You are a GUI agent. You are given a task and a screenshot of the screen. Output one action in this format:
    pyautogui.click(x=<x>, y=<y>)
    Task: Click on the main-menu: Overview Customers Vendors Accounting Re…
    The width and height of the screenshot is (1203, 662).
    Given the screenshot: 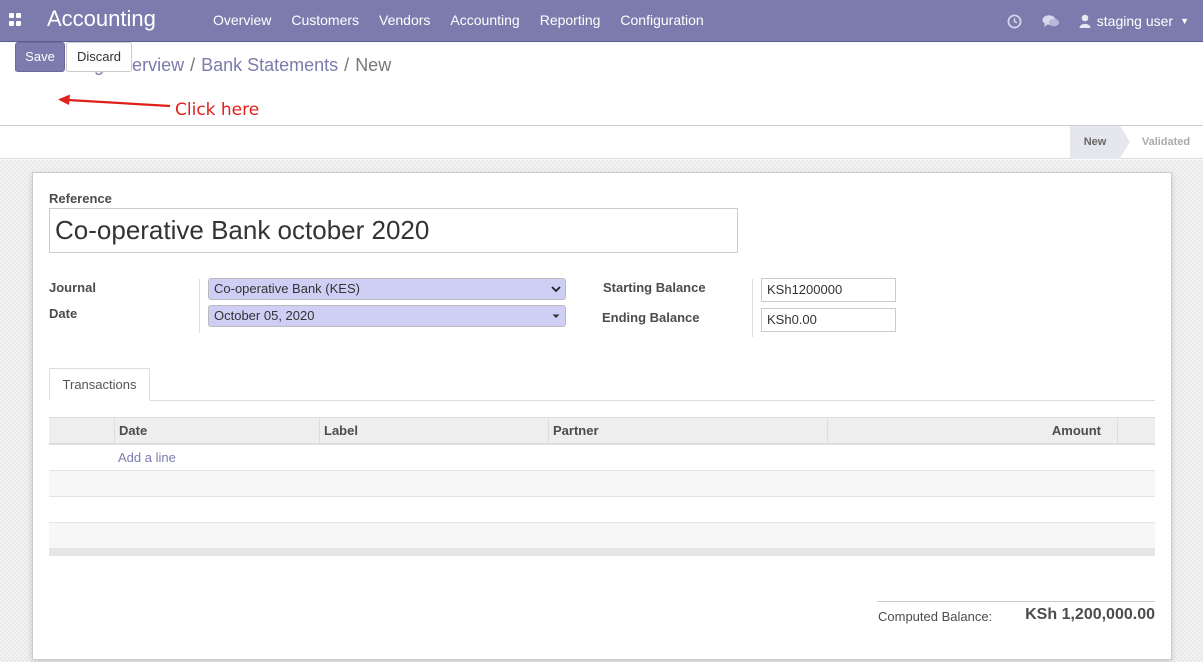 What is the action you would take?
    pyautogui.click(x=458, y=21)
    